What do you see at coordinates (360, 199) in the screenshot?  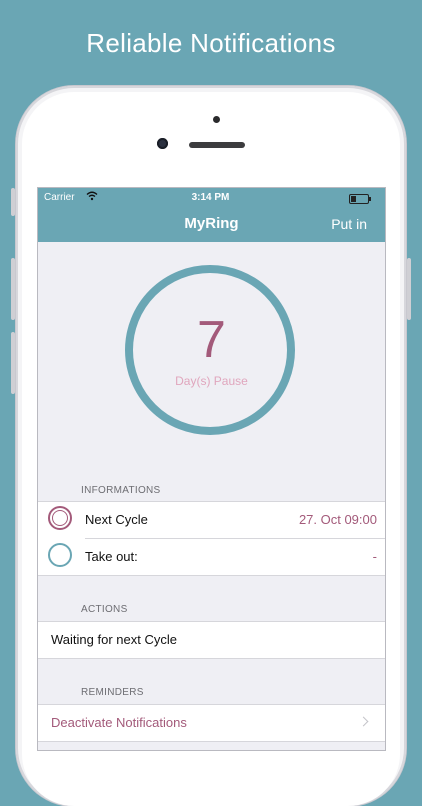 I see `battery-icon` at bounding box center [360, 199].